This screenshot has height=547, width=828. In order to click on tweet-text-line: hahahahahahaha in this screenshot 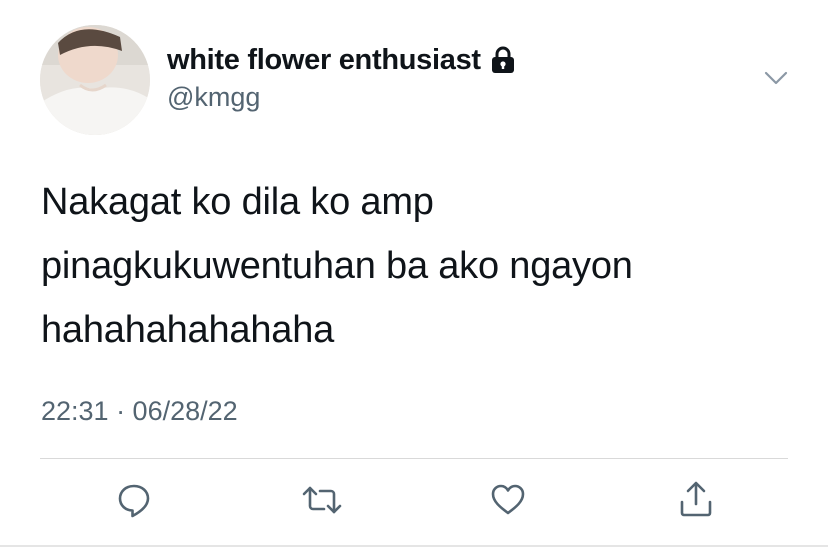, I will do `click(188, 330)`.